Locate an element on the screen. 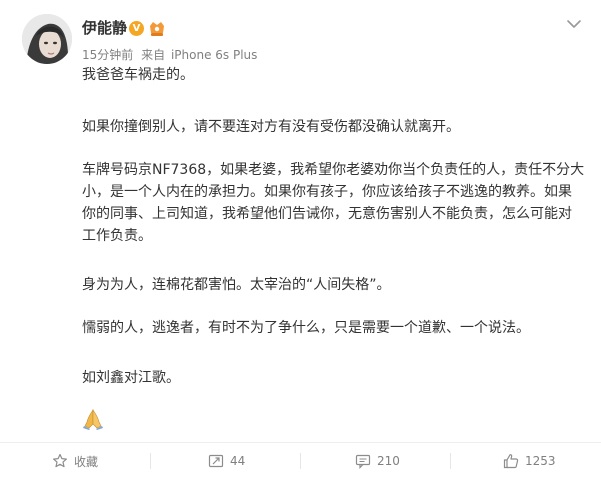  verified-badge-icon: V is located at coordinates (136, 28).